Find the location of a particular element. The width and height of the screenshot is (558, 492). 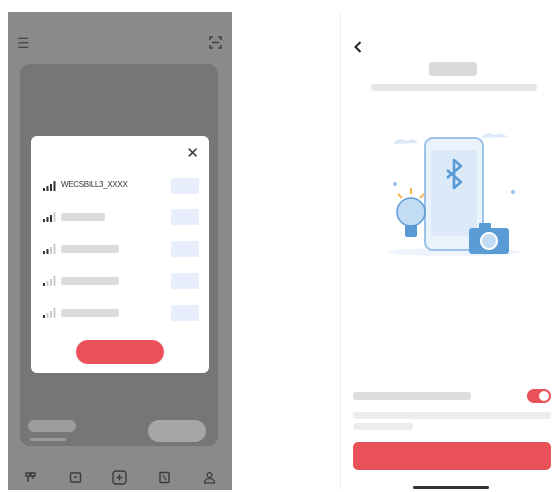

add-icon is located at coordinates (120, 477).